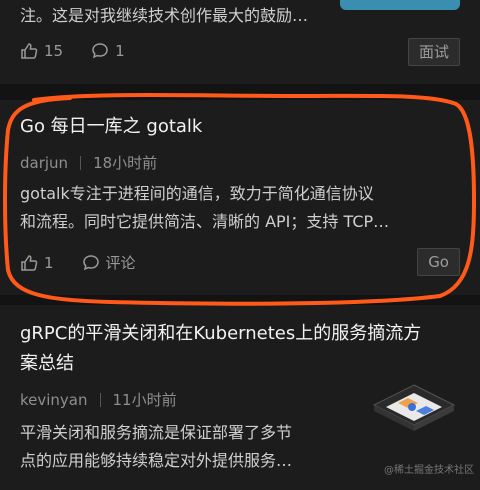  I want to click on article-meta: kevinyan 11小时前, so click(98, 399).